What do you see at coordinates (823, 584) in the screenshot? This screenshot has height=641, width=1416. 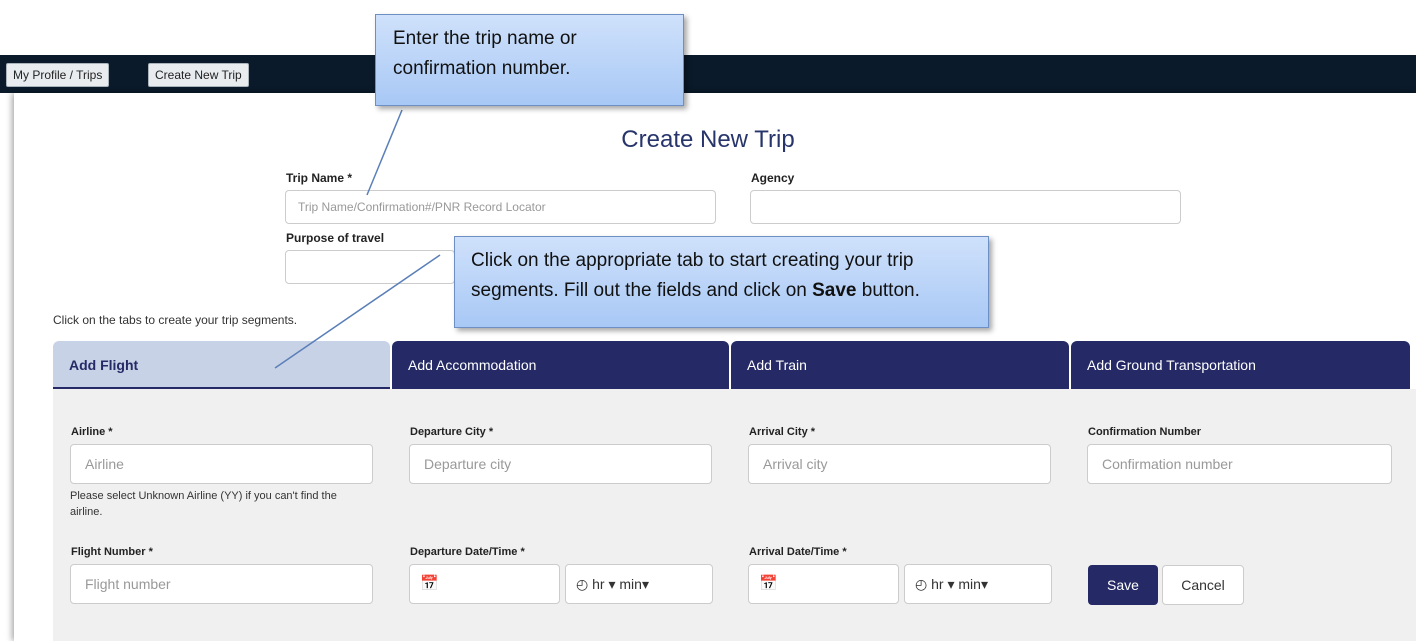 I see `arrival-date-picker: 📅` at bounding box center [823, 584].